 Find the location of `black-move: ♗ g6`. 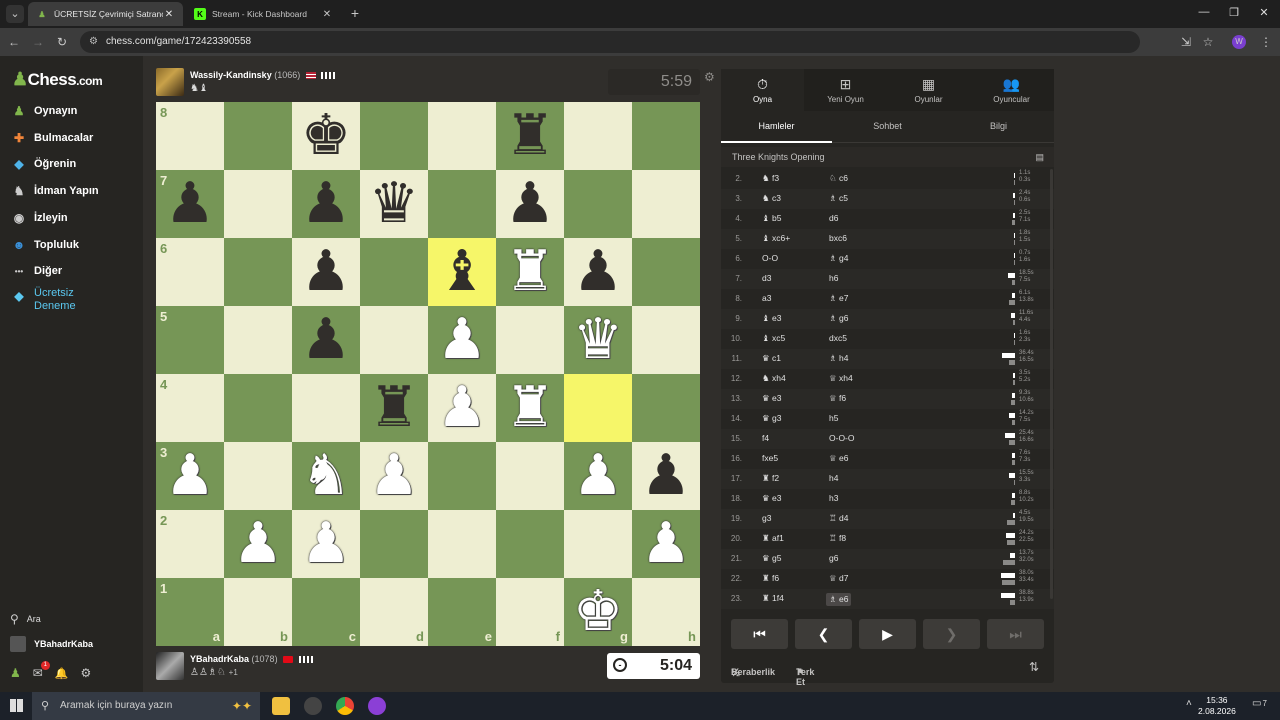

black-move: ♗ g6 is located at coordinates (838, 318).